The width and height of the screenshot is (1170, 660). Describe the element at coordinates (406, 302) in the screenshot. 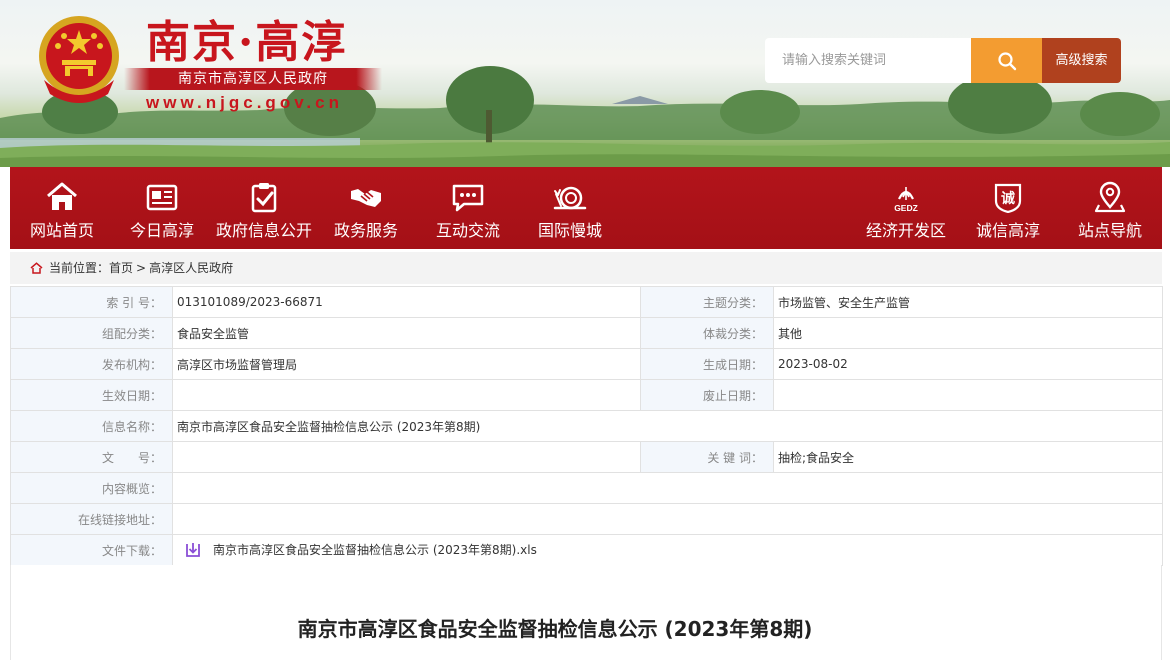

I see `index-no-value: 013101089/2023-66871` at that location.